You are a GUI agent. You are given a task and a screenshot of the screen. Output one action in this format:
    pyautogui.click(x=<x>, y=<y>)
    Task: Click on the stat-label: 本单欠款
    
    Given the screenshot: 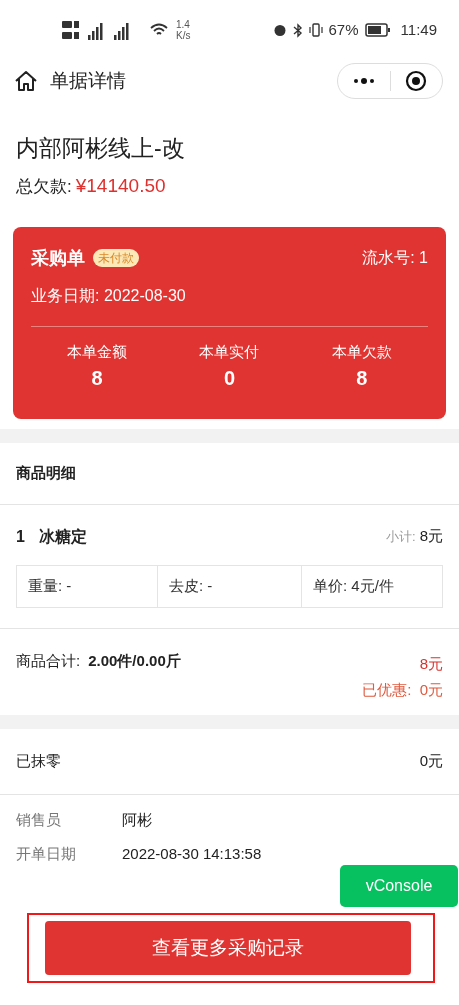 What is the action you would take?
    pyautogui.click(x=361, y=351)
    